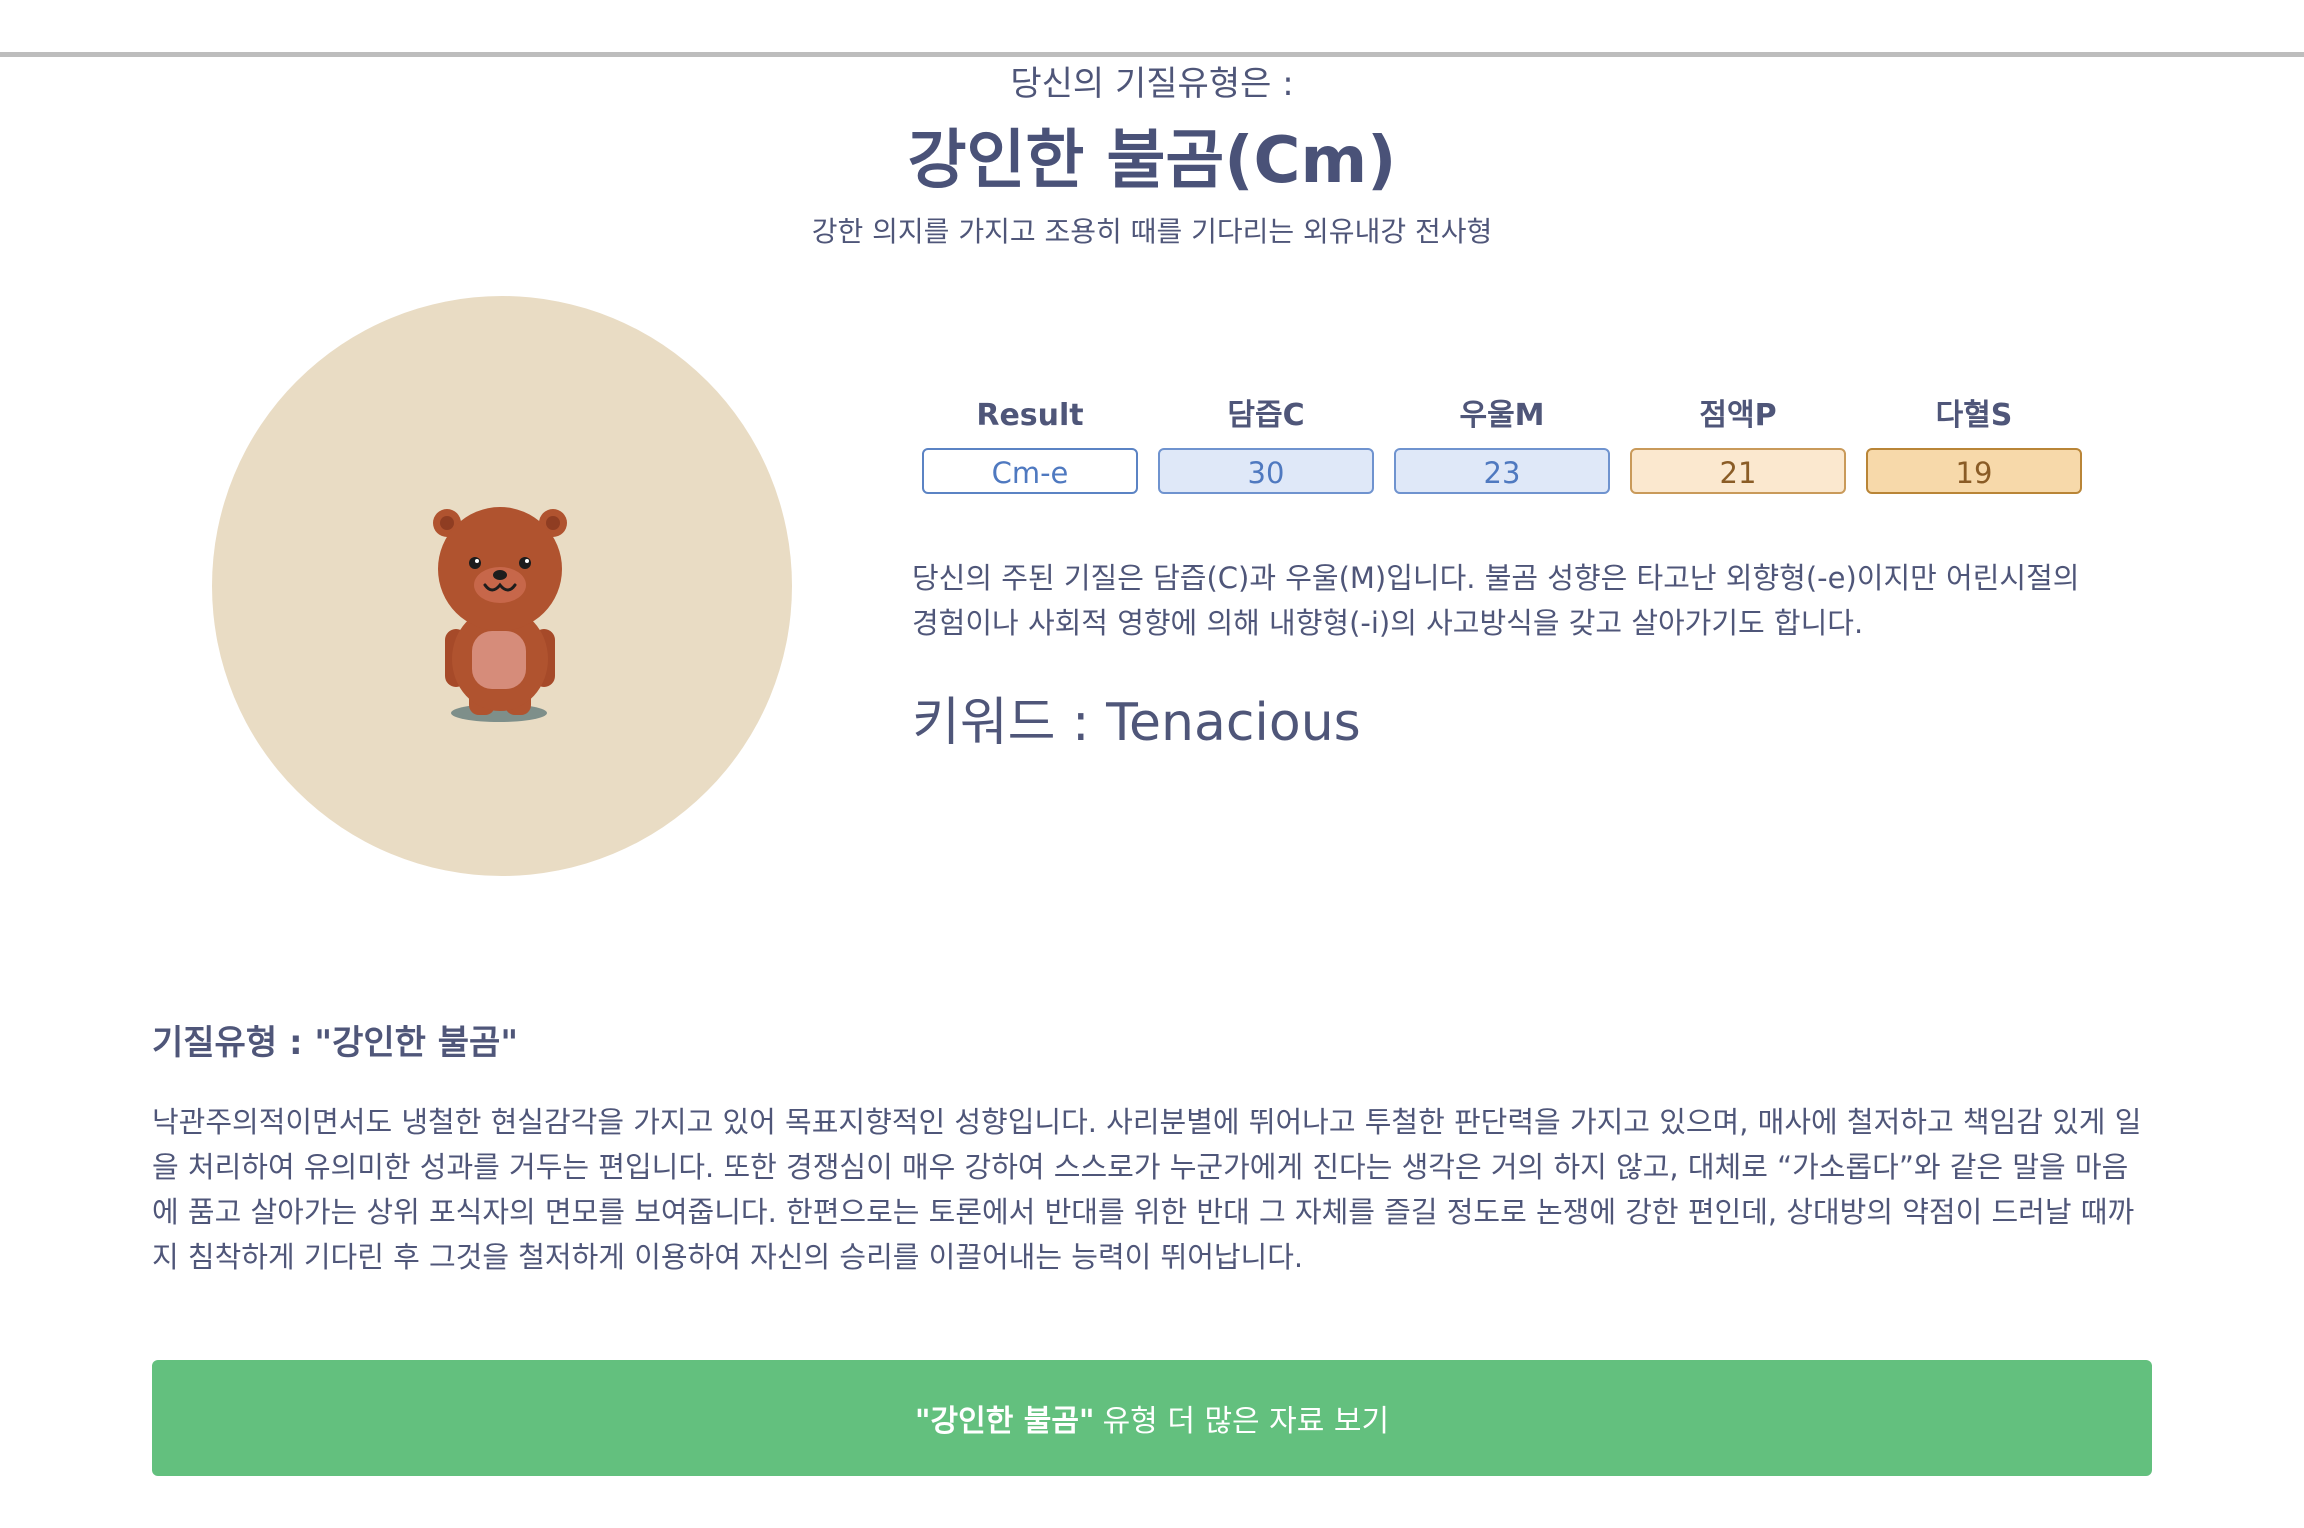  What do you see at coordinates (1152, 231) in the screenshot?
I see `result-subtitle: 강한 의지를 가지고 조용히 때를 기다리는 외유내강 전사형` at bounding box center [1152, 231].